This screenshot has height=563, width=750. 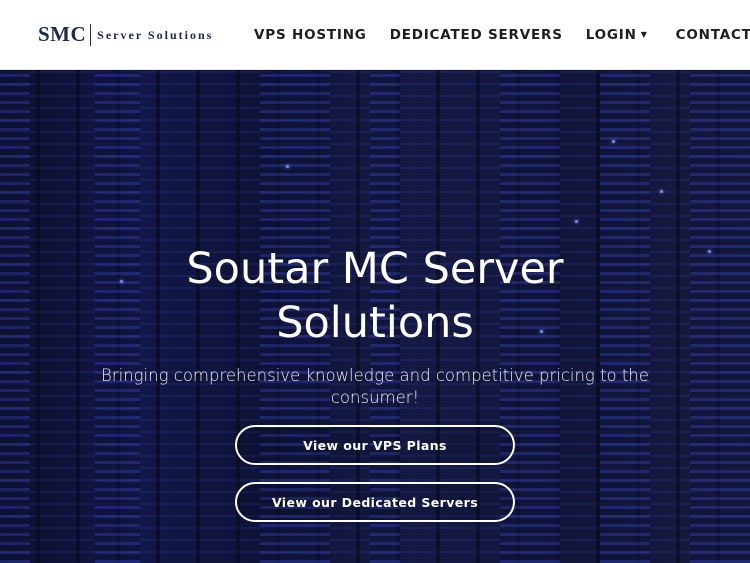 I want to click on brand-tagline: Server Solutions, so click(x=155, y=35).